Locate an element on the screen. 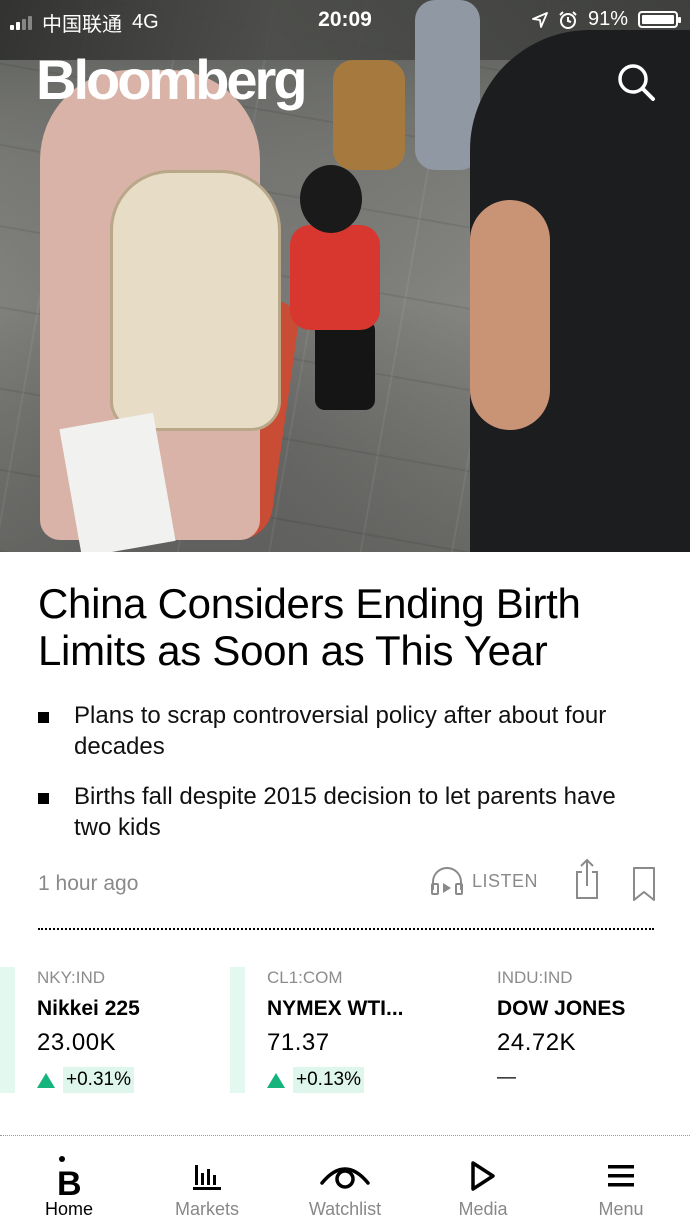 This screenshot has width=690, height=1228. ticker-price: 24.72K is located at coordinates (537, 1042).